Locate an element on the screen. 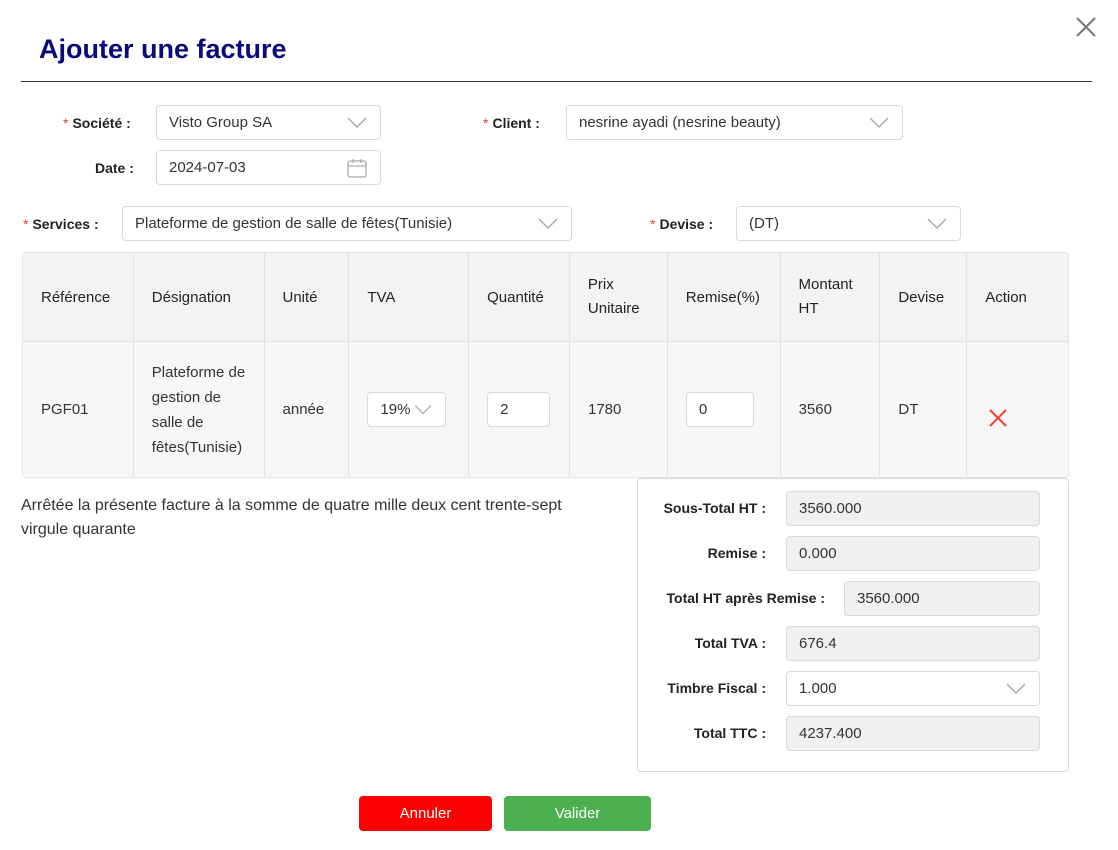 This screenshot has height=850, width=1118. cell-quantite: 2 is located at coordinates (519, 409).